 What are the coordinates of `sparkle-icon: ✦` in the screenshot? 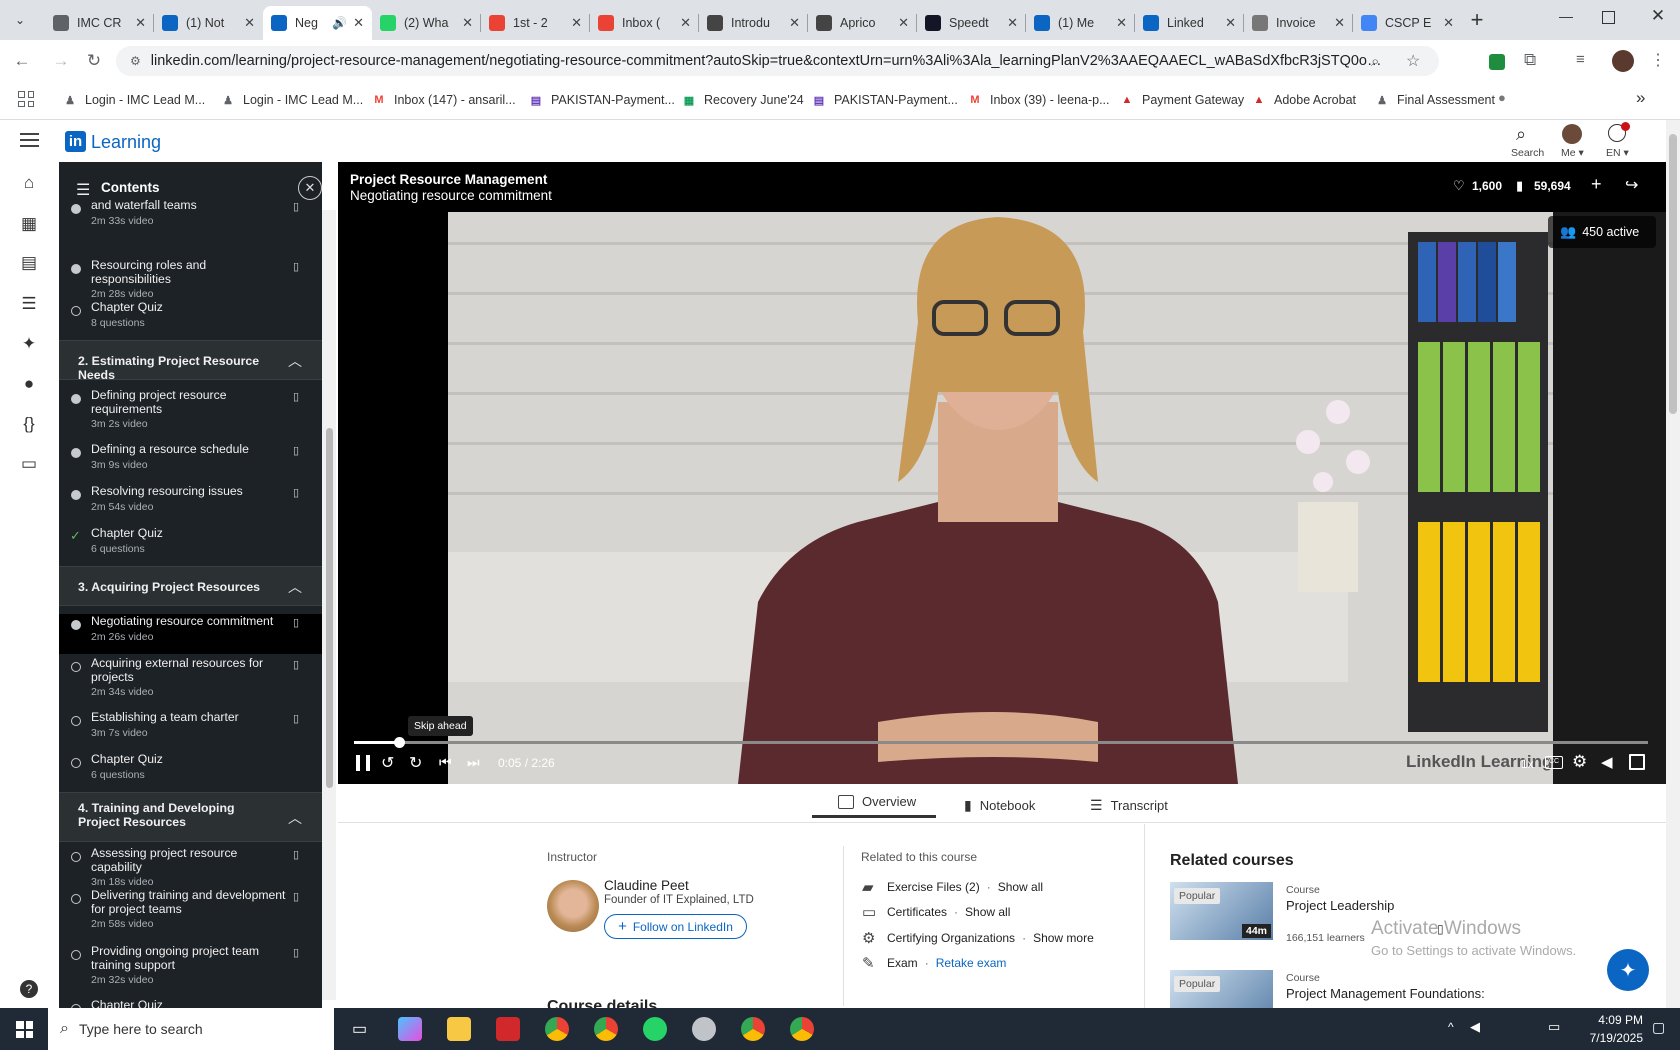 It's located at (29, 344).